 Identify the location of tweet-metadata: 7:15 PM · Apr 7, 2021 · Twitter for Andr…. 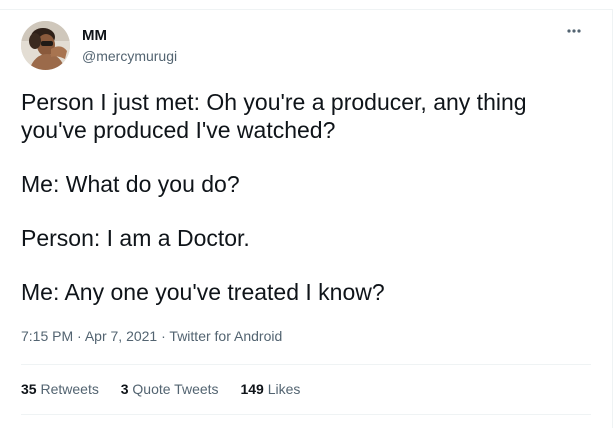
(151, 336).